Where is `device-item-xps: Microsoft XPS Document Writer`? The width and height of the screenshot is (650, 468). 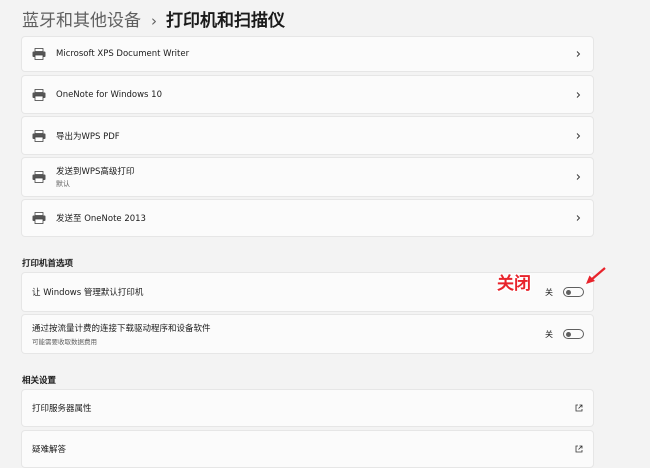 device-item-xps: Microsoft XPS Document Writer is located at coordinates (307, 54).